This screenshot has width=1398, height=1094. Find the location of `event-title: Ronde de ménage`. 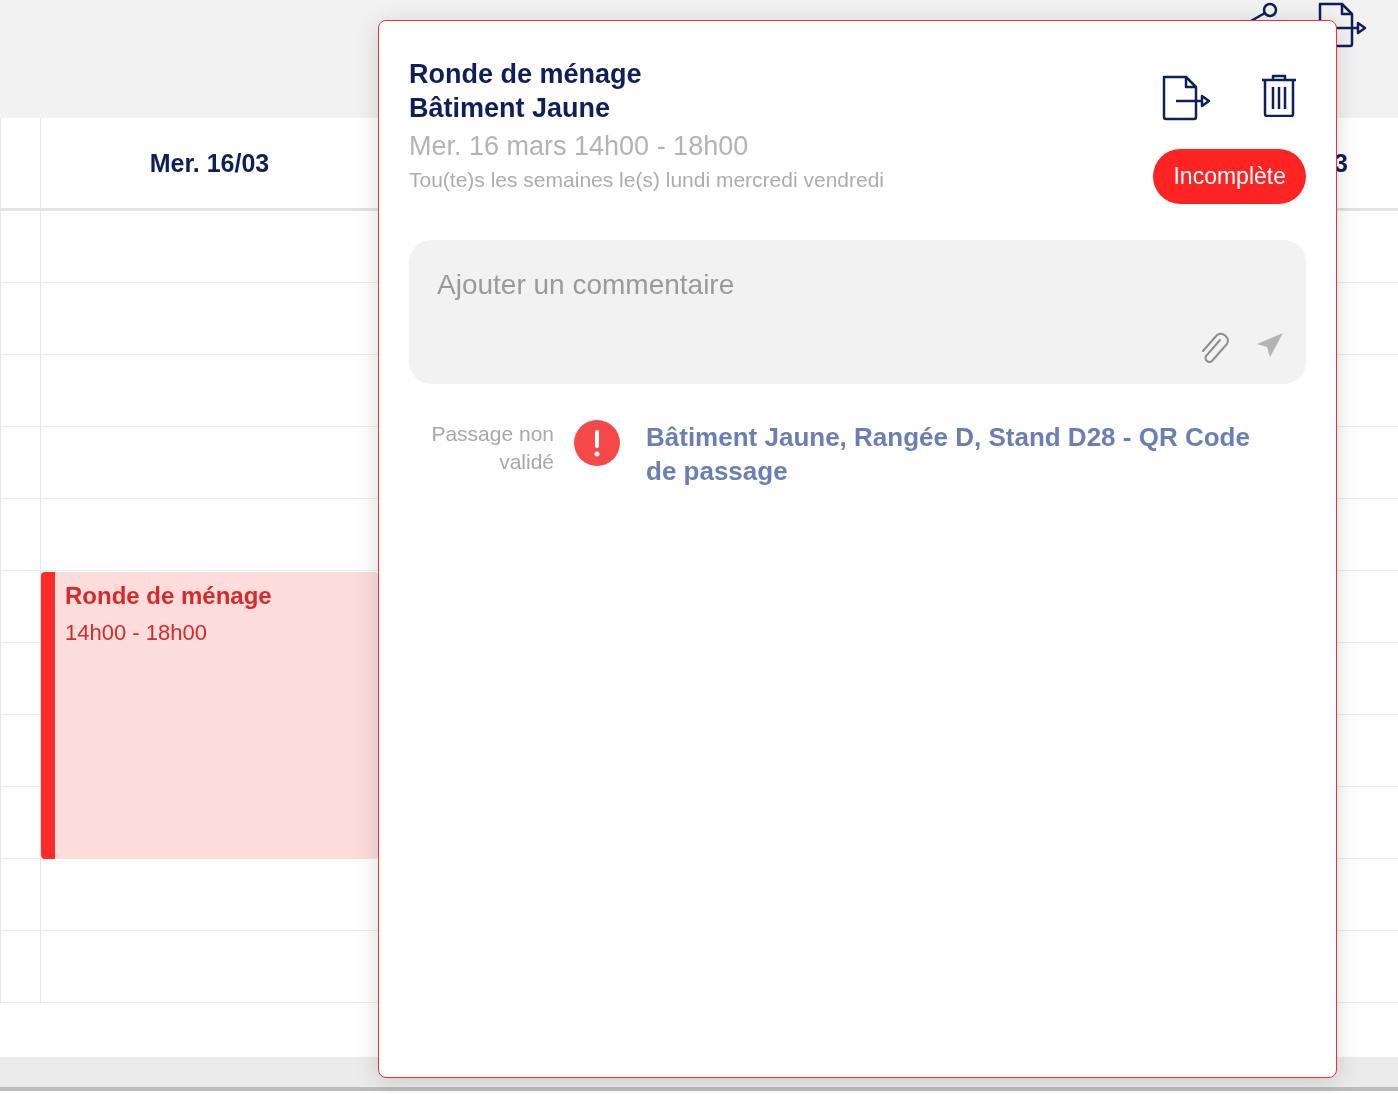

event-title: Ronde de ménage is located at coordinates (169, 596).